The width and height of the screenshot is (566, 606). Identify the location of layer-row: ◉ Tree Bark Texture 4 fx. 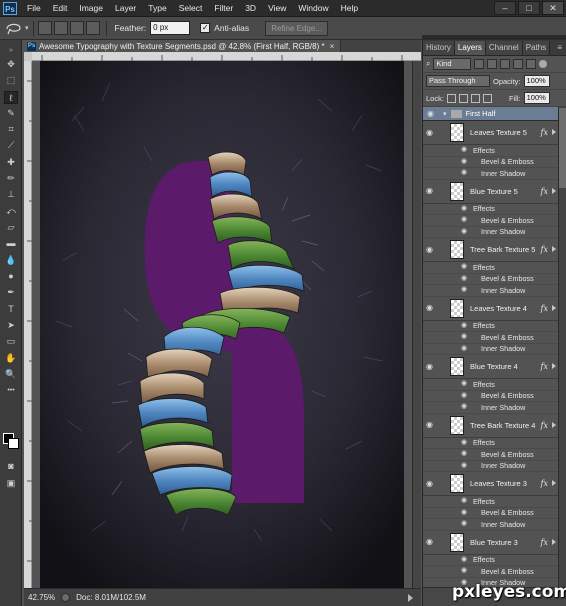
(490, 426).